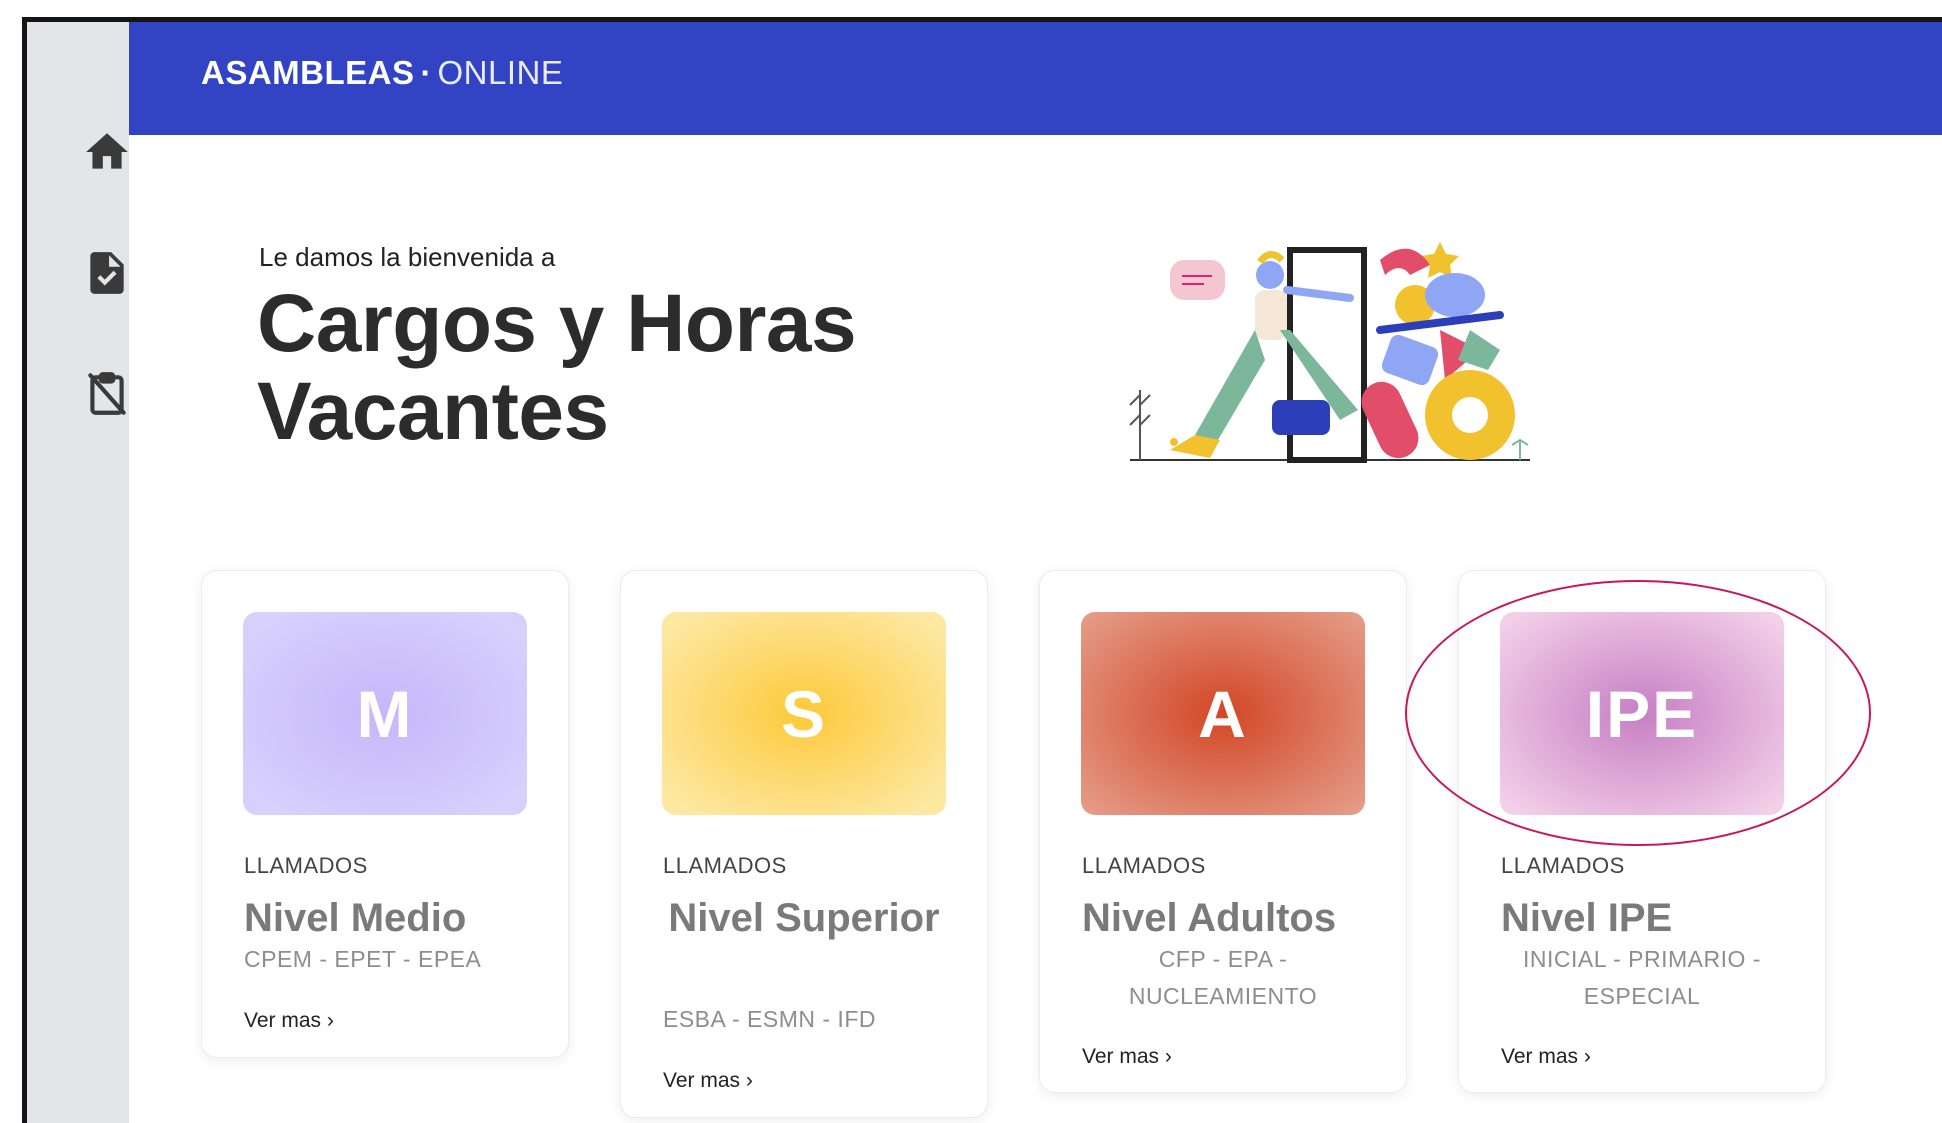 The height and width of the screenshot is (1123, 1942). I want to click on card-subtitle: CFP - EPA - NUCLEAMIENTO, so click(1223, 977).